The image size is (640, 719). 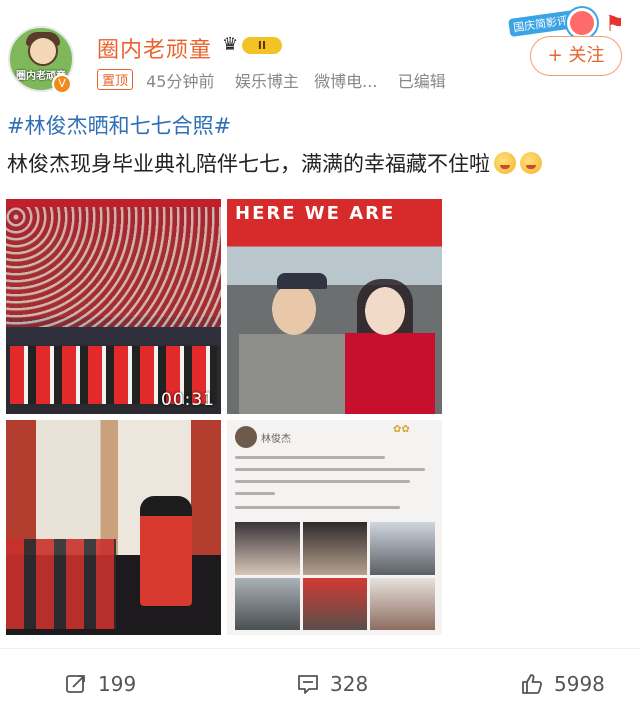 I want to click on post-meta: 置顶 45分钟前 娱乐博主 微博电... 已编辑, so click(x=271, y=80).